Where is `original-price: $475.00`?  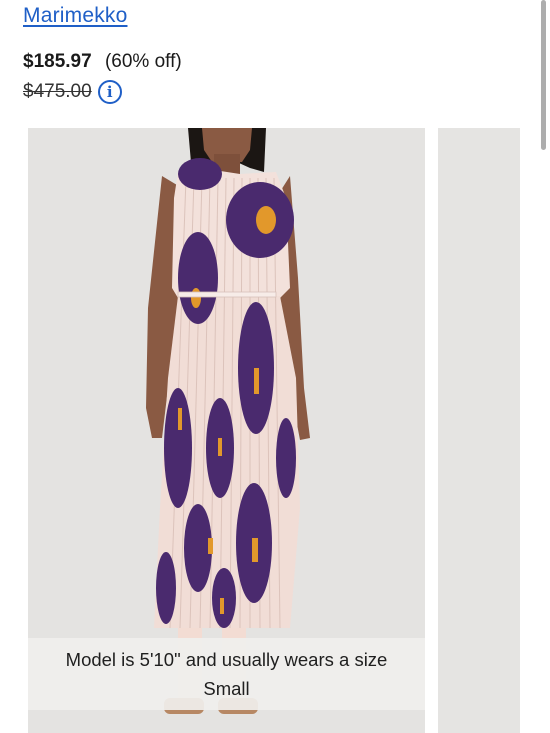
original-price: $475.00 is located at coordinates (57, 91).